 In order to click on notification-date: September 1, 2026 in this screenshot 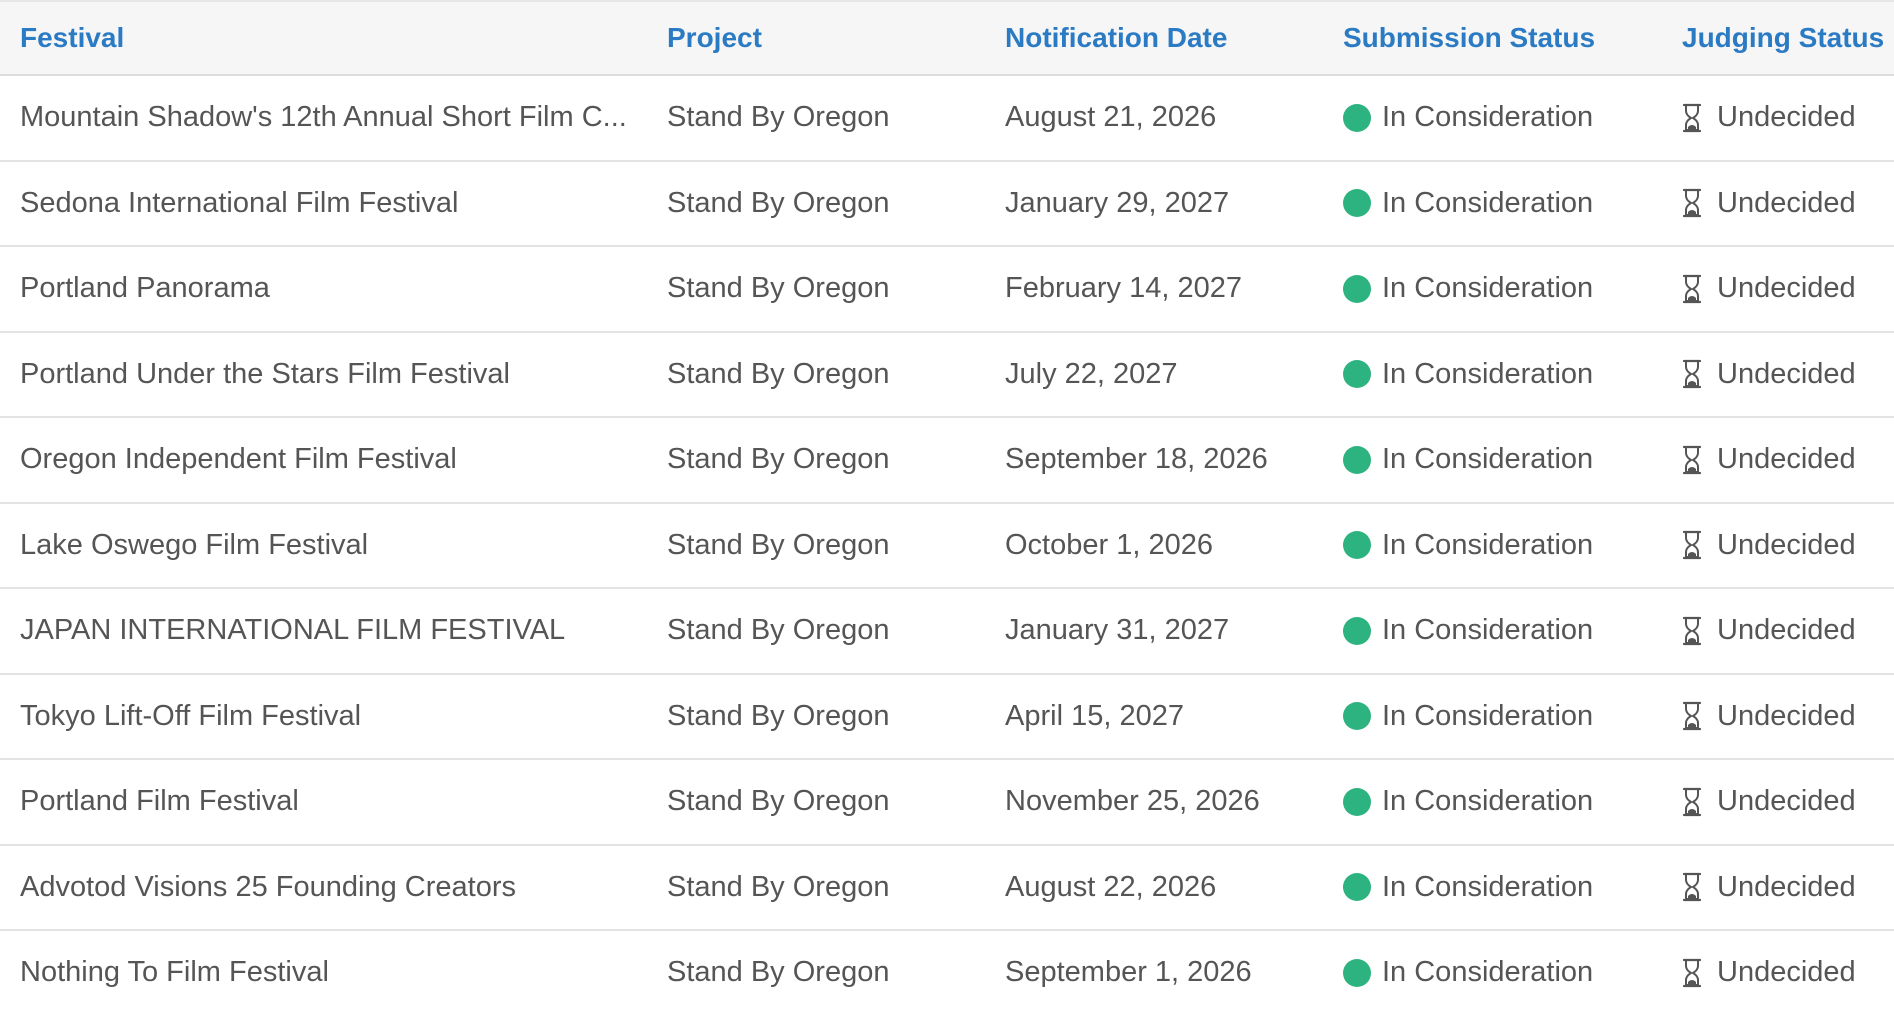, I will do `click(1128, 972)`.